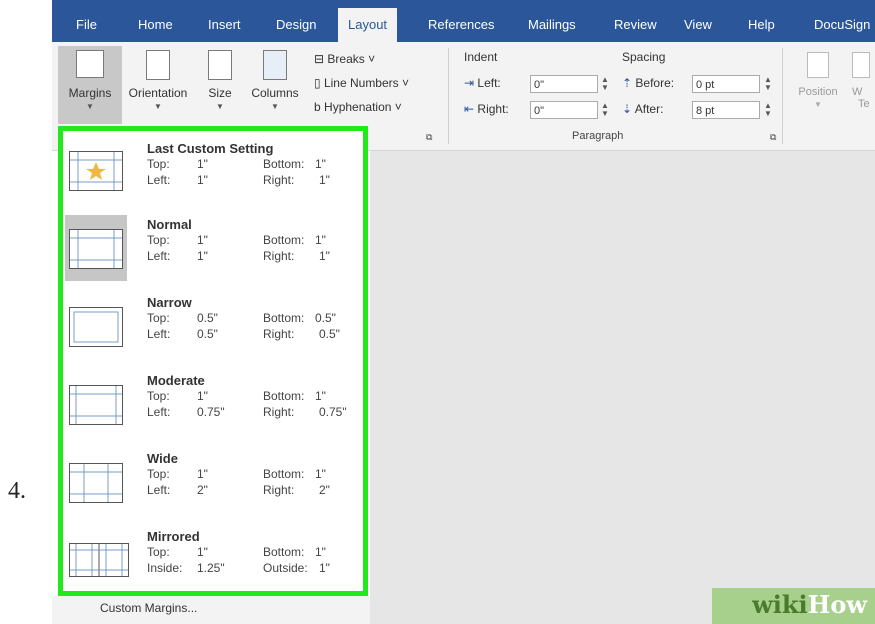  What do you see at coordinates (285, 568) in the screenshot?
I see `option-key: Outside:` at bounding box center [285, 568].